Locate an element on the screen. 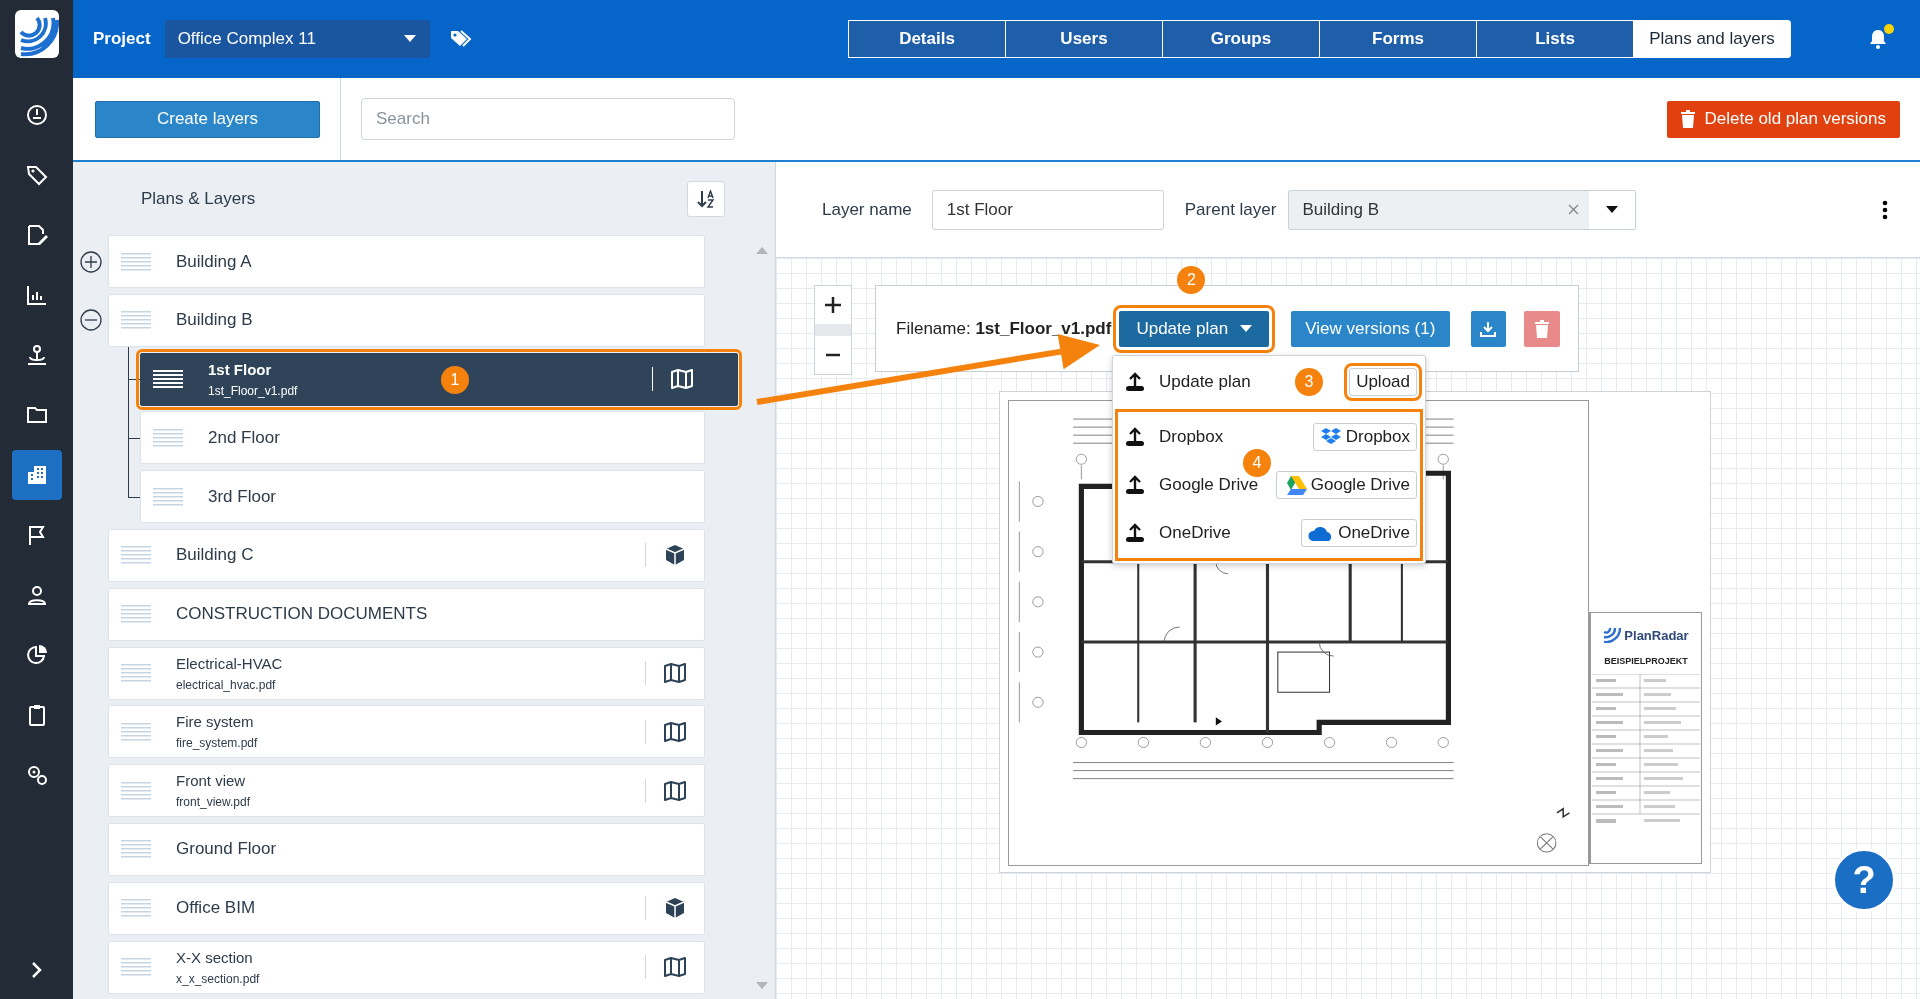 This screenshot has width=1920, height=999. menu-item: OneDrive is located at coordinates (1195, 533).